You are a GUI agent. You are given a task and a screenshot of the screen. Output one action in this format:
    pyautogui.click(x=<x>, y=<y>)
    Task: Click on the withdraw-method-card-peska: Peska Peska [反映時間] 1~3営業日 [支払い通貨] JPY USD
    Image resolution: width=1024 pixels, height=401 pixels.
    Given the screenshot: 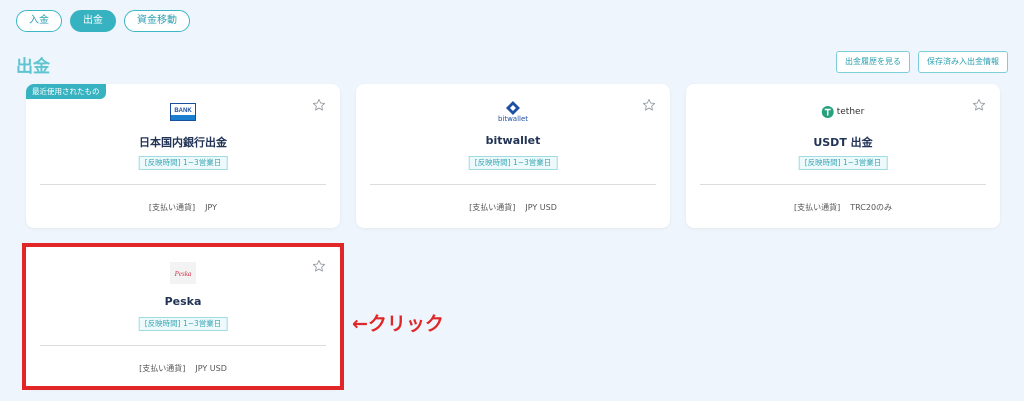 What is the action you would take?
    pyautogui.click(x=183, y=317)
    